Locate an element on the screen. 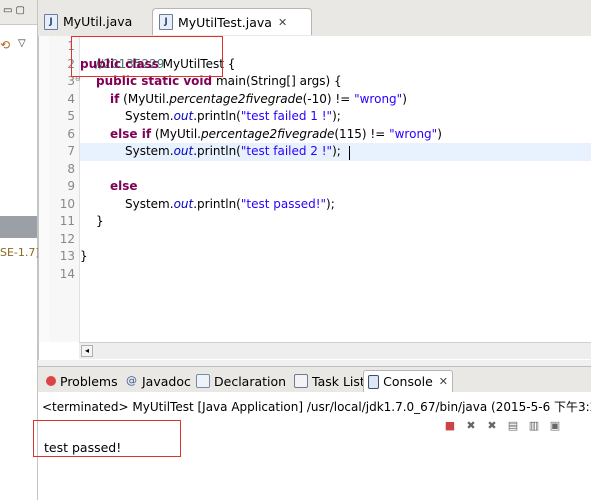  code-line-9: else is located at coordinates (124, 187).